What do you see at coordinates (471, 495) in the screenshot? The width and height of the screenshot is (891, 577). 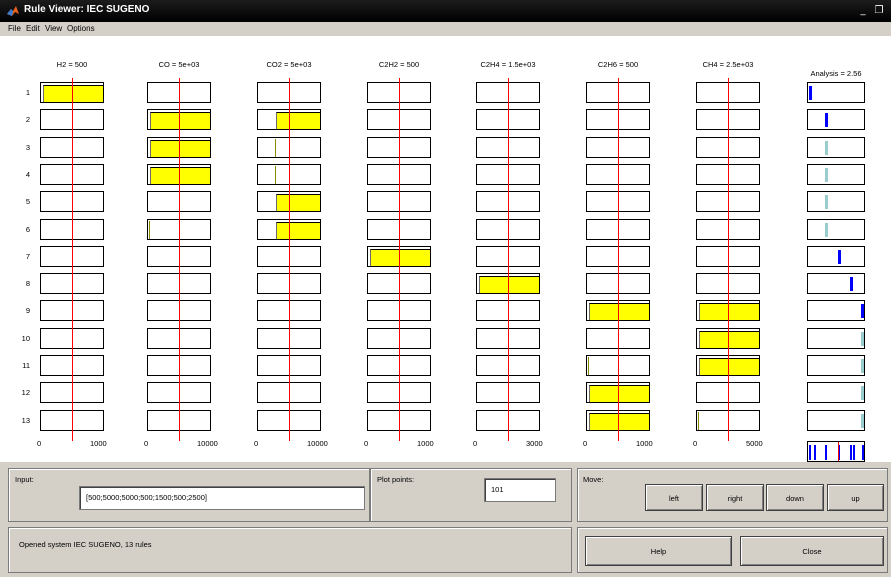 I see `plot-points-panel: Plot points: 101` at bounding box center [471, 495].